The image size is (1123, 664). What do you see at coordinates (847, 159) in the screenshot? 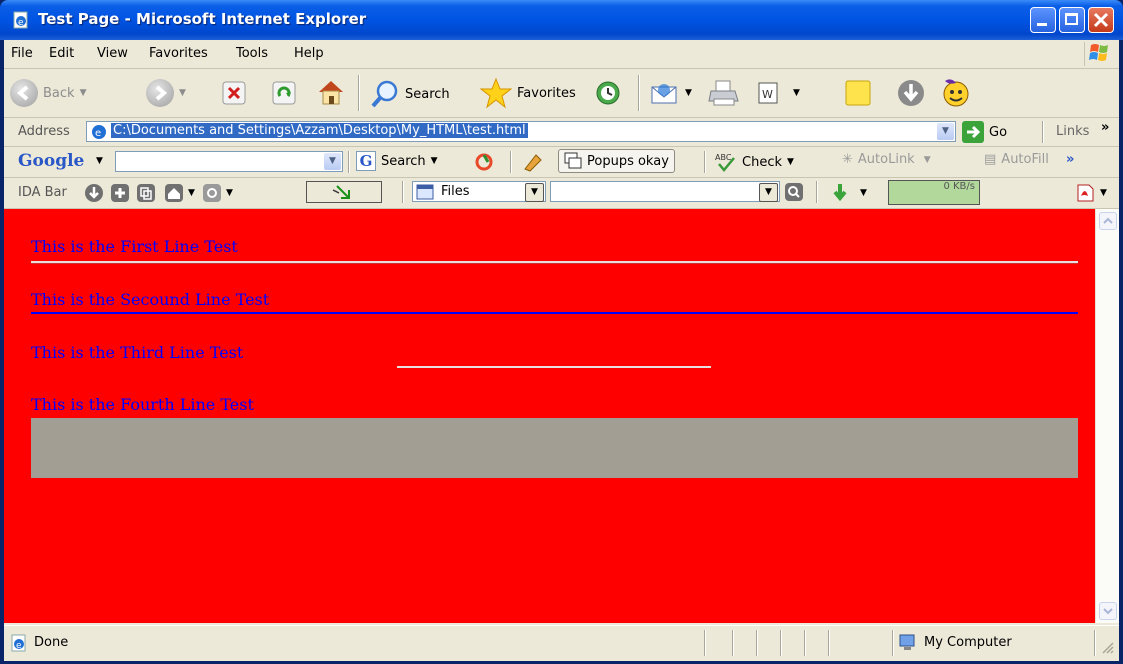
I see `autolink-icon: ✳` at bounding box center [847, 159].